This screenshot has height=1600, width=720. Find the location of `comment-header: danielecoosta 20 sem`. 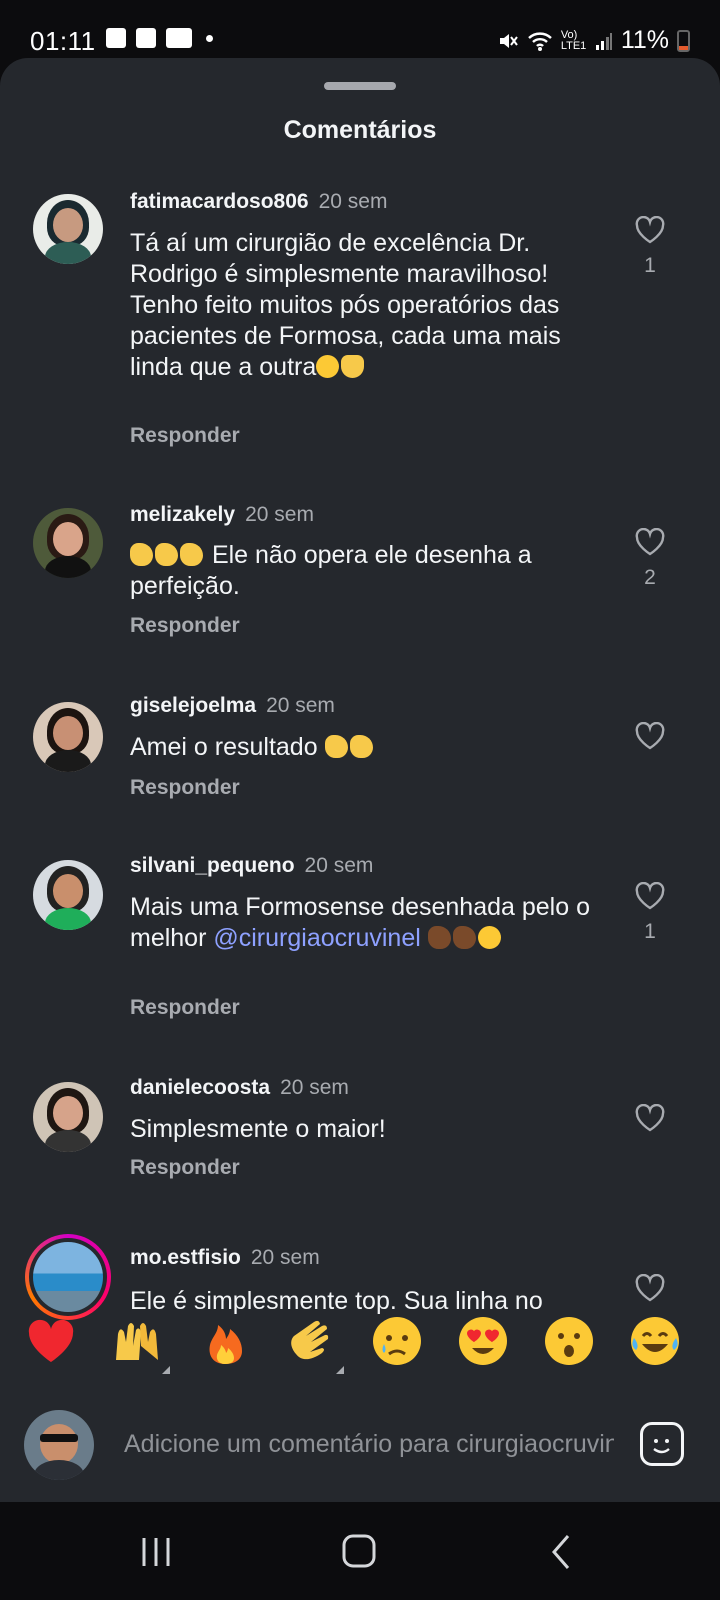

comment-header: danielecoosta 20 sem is located at coordinates (239, 1088).